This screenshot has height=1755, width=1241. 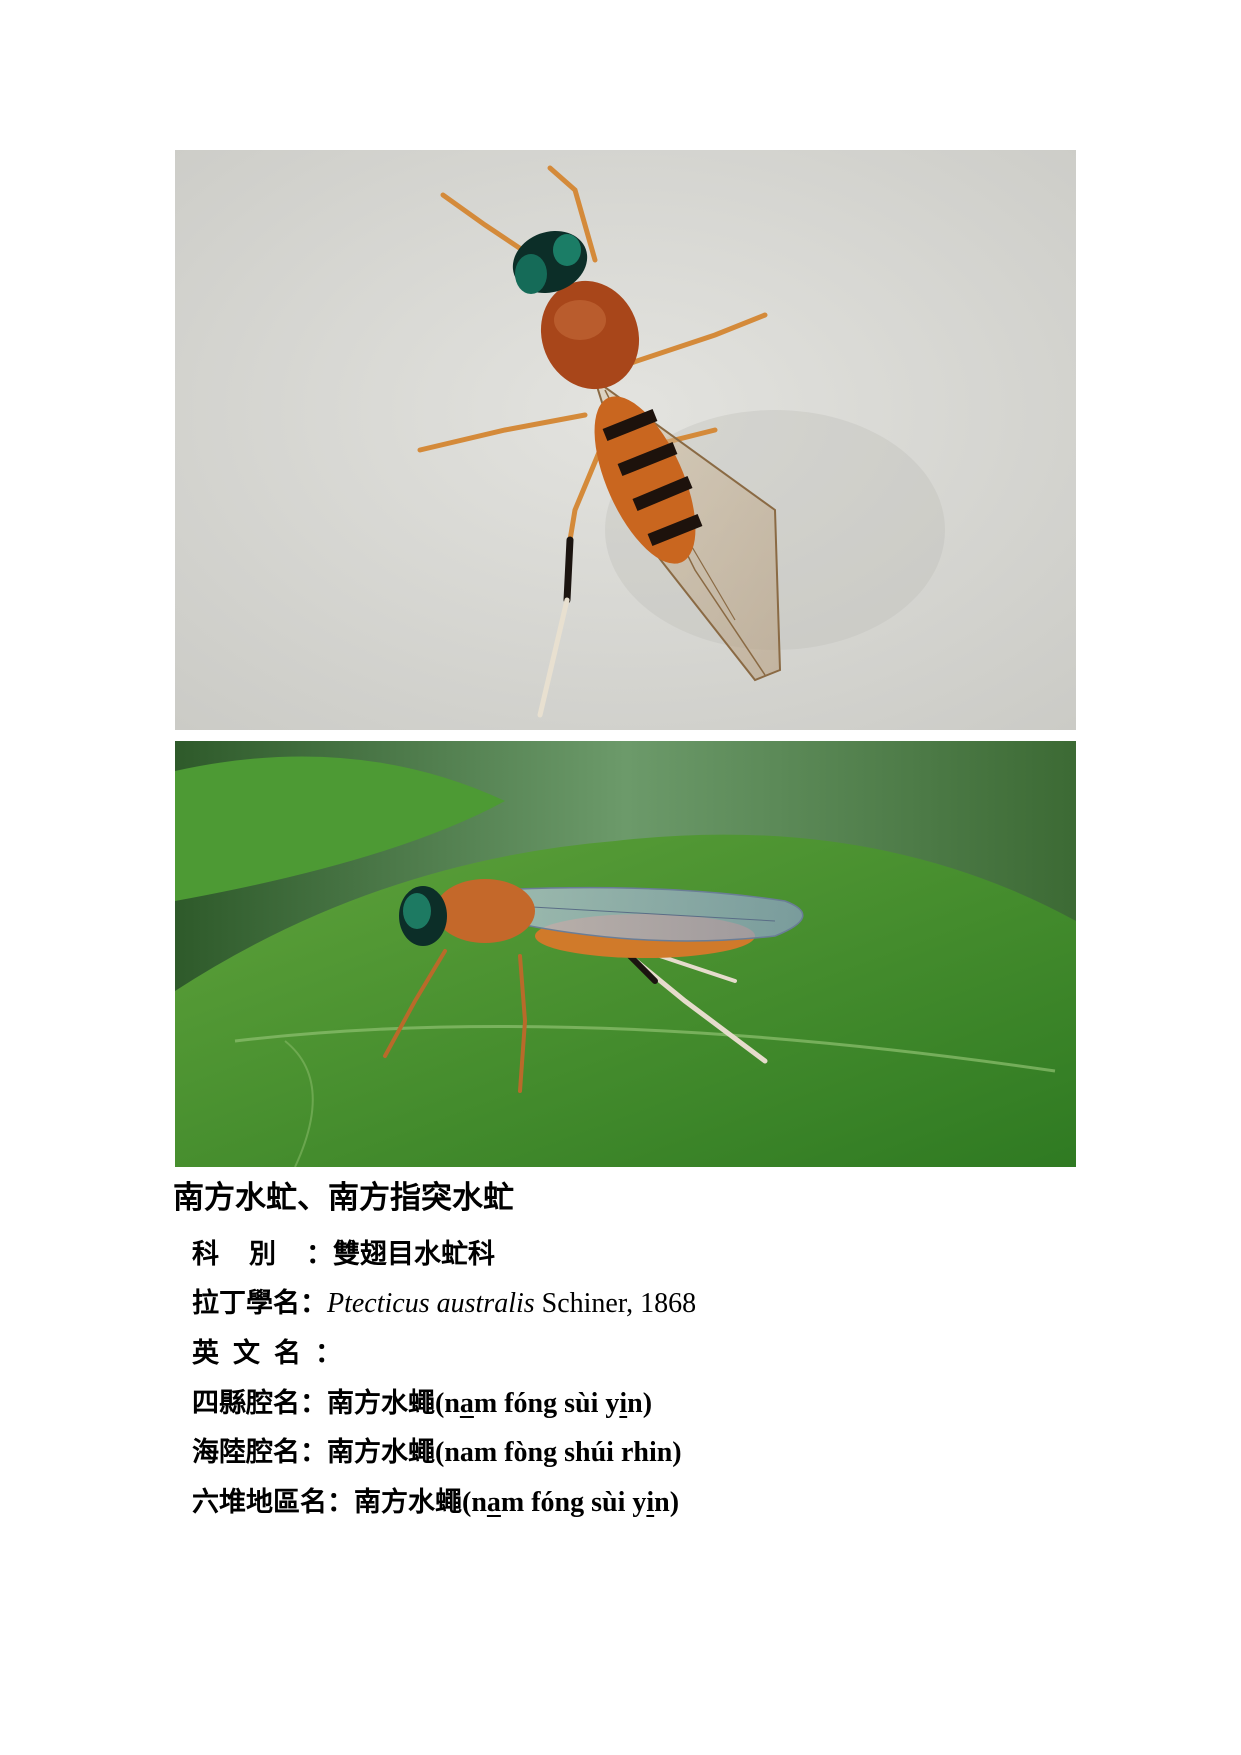 What do you see at coordinates (259, 1403) in the screenshot?
I see `sixian-label: 四縣腔名：` at bounding box center [259, 1403].